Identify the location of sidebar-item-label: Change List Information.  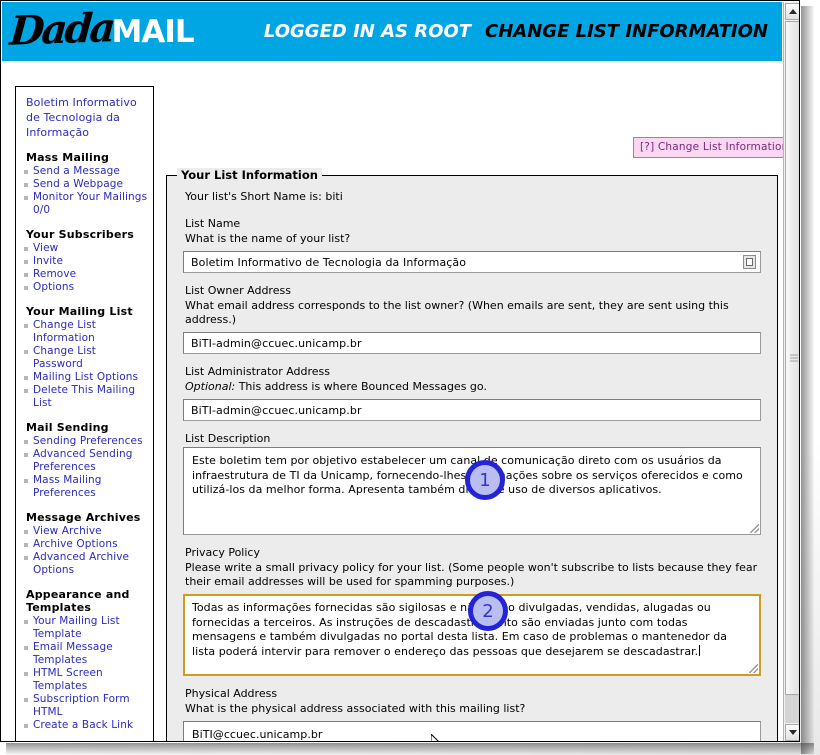
(91, 332).